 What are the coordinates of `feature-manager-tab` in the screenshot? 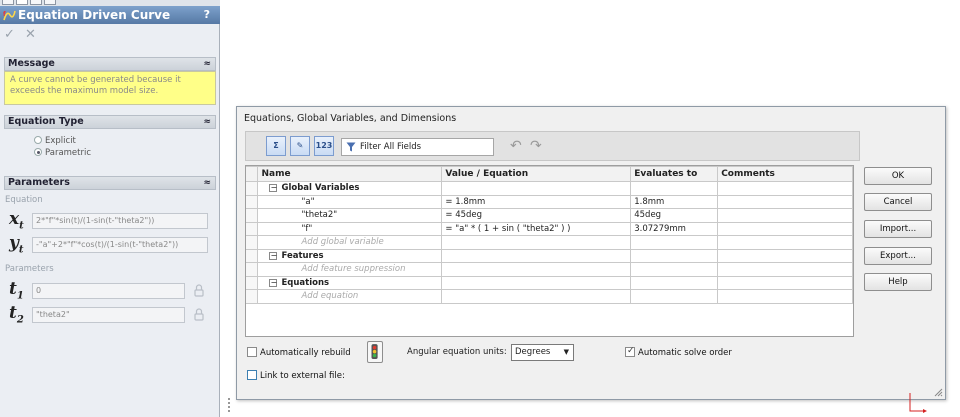 It's located at (8, 2).